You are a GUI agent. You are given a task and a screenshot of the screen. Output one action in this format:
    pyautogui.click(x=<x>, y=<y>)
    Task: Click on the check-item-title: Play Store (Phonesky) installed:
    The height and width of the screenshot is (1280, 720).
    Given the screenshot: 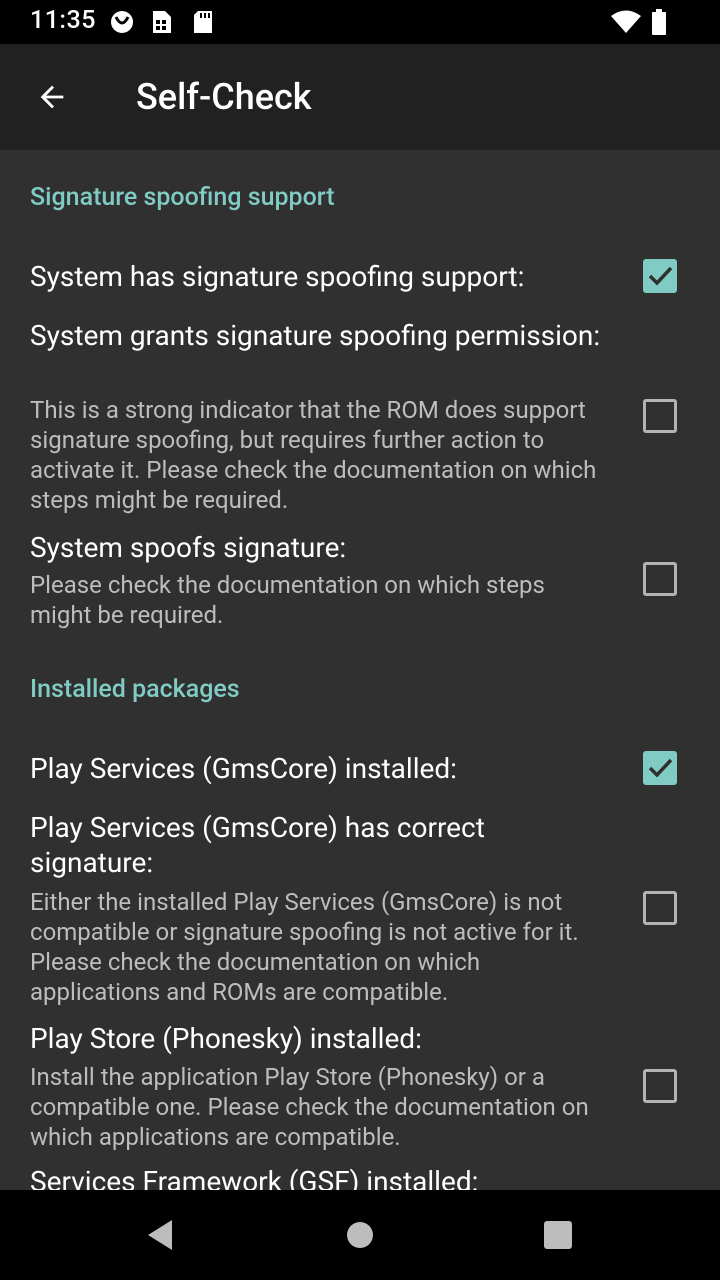 What is the action you would take?
    pyautogui.click(x=226, y=1038)
    